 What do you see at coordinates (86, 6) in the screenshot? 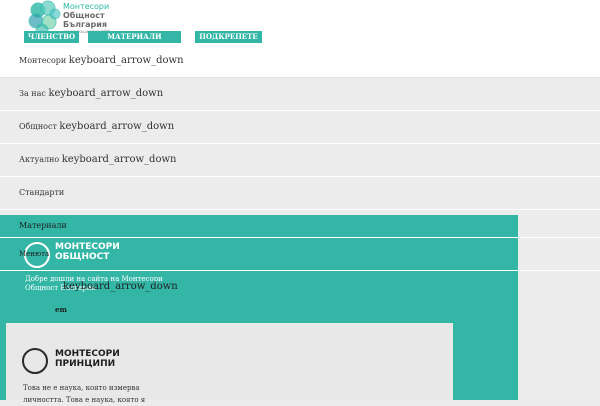
I see `brand-line1: Монтесори` at bounding box center [86, 6].